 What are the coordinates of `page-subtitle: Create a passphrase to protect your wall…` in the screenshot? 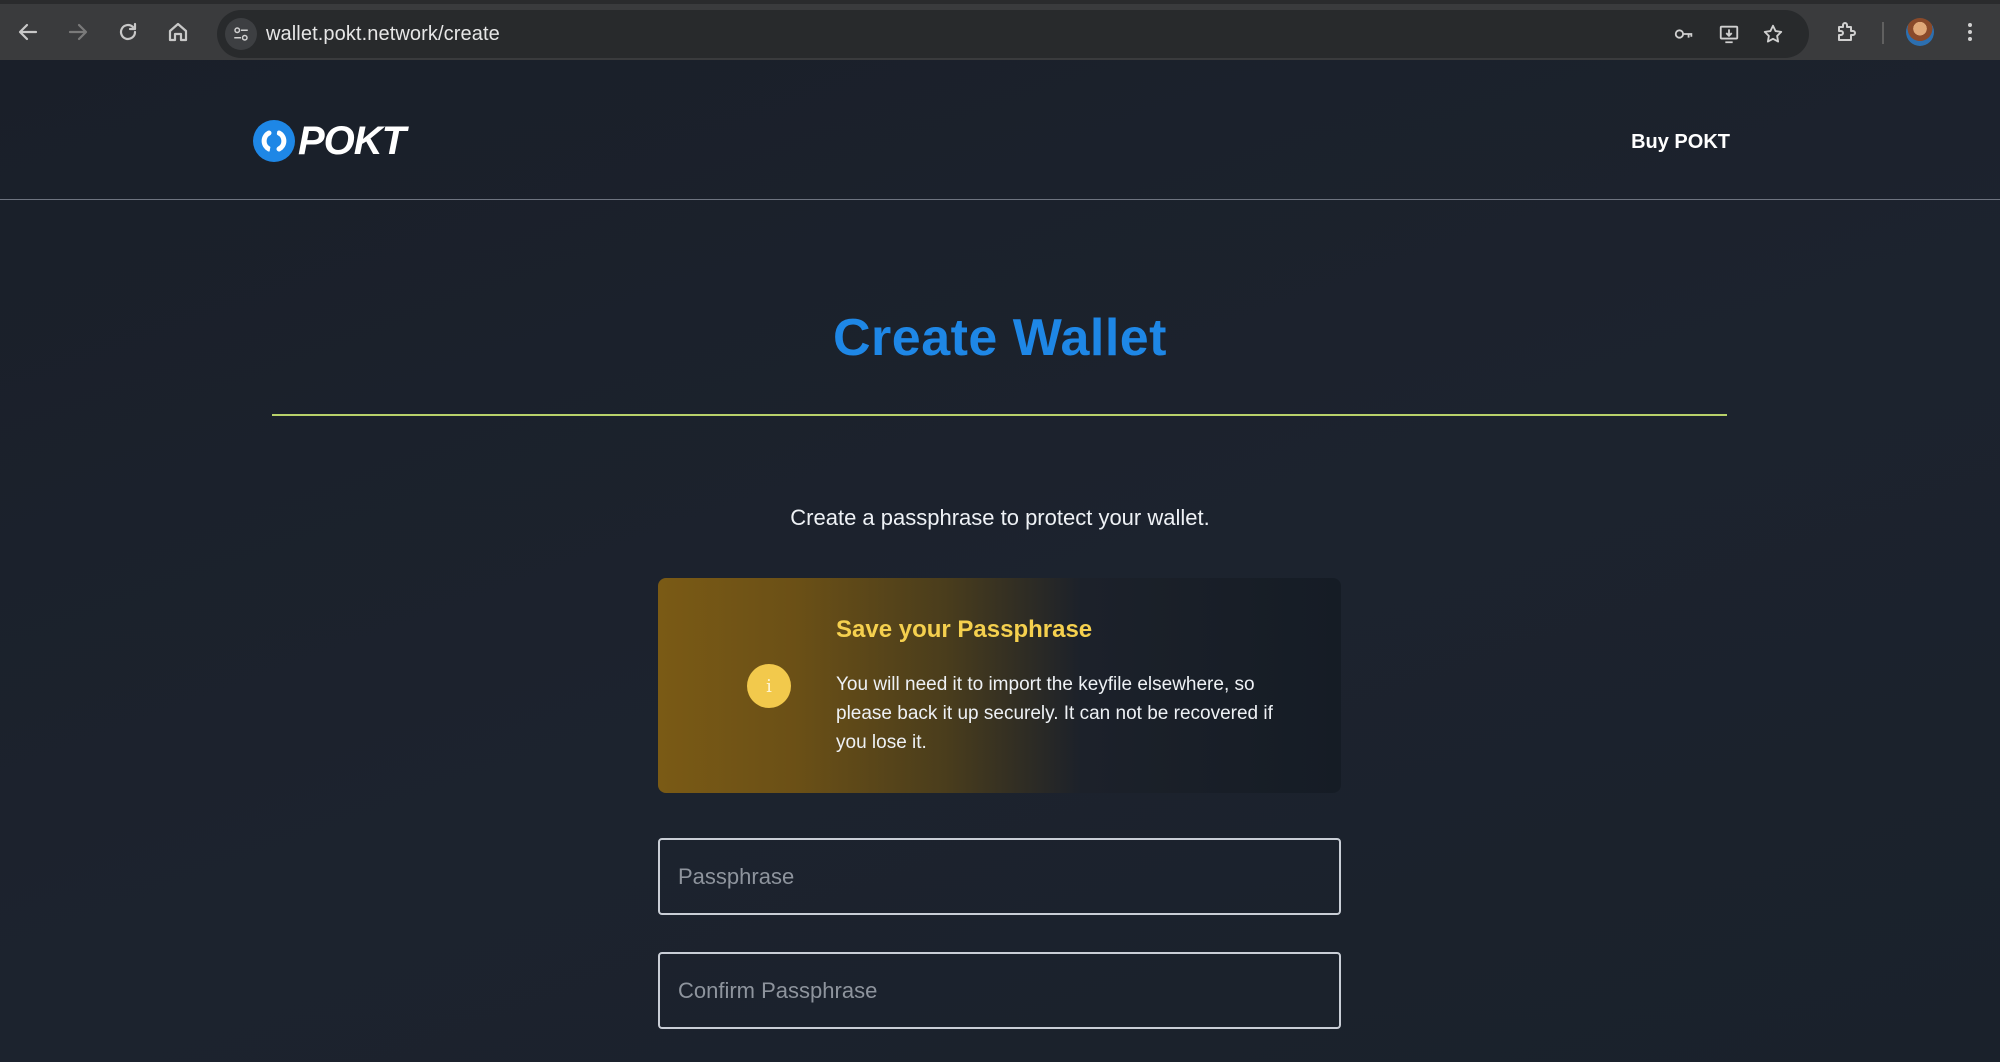 It's located at (1000, 517).